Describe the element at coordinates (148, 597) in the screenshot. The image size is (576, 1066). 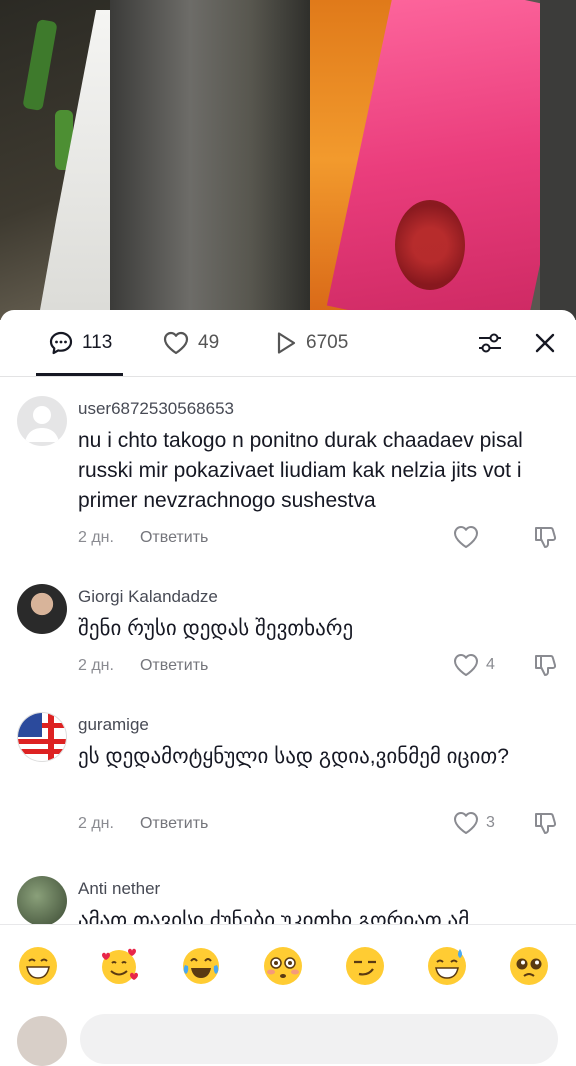
I see `comment-username: Giorgi Kalandadze` at that location.